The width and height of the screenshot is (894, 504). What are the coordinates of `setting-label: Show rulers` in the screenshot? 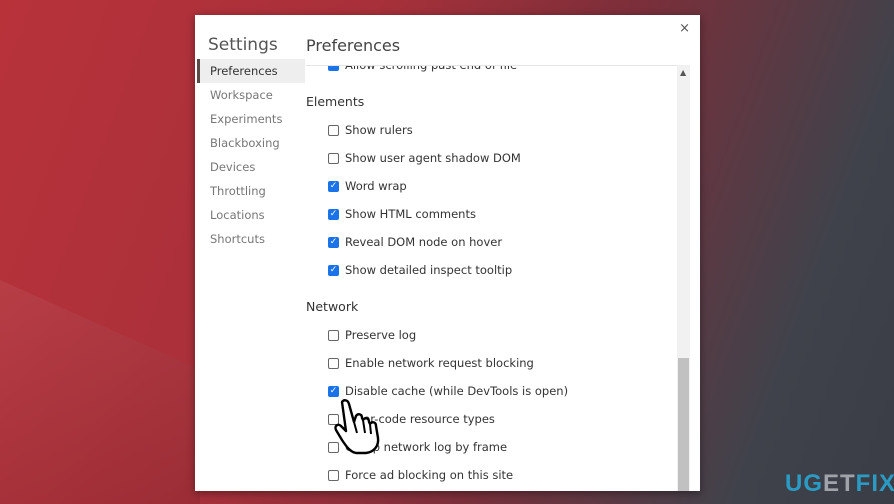 It's located at (379, 130).